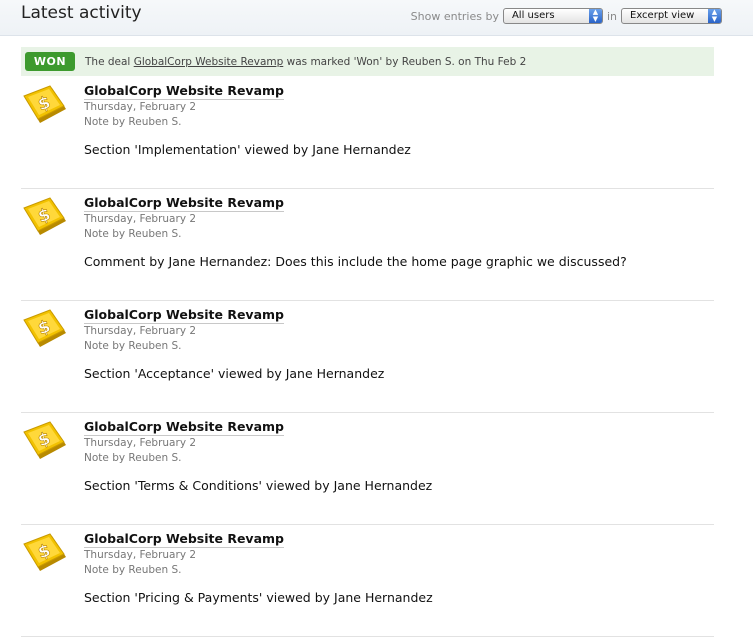 This screenshot has width=753, height=642. I want to click on page-title: Latest activity, so click(81, 13).